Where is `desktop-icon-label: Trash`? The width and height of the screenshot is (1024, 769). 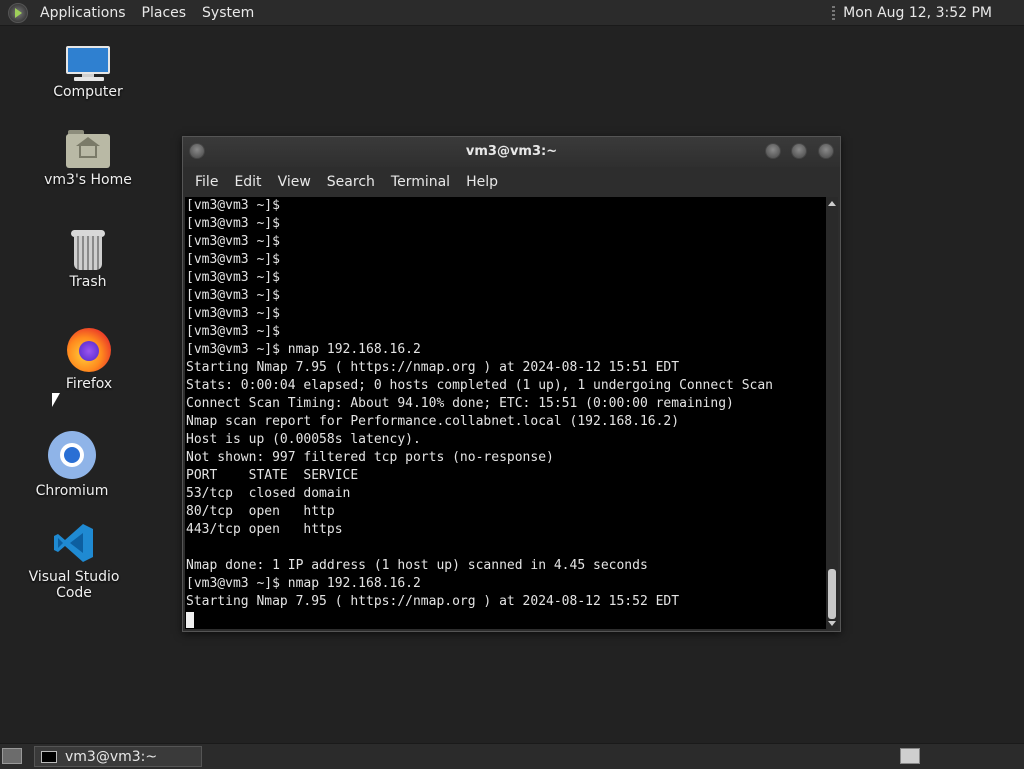
desktop-icon-label: Trash is located at coordinates (88, 282).